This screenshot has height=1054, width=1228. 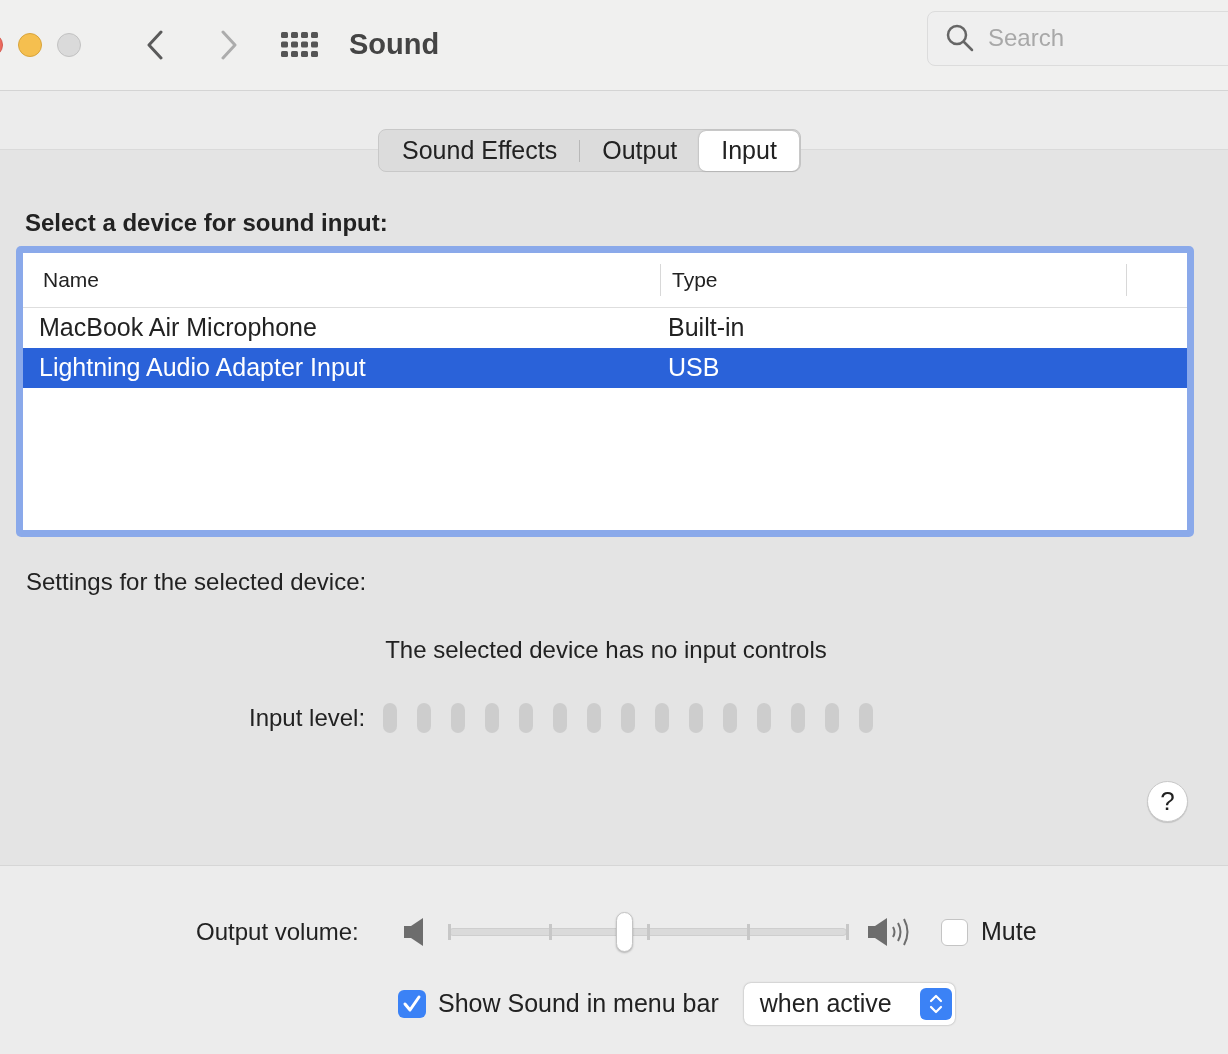 I want to click on help-button: ?, so click(x=1167, y=801).